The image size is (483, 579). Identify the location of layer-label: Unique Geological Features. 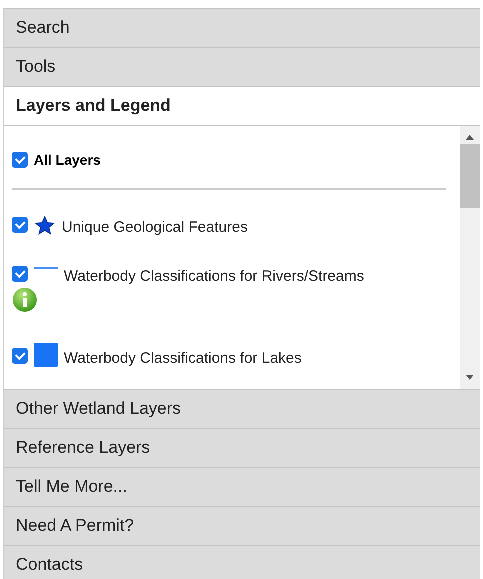
(155, 227).